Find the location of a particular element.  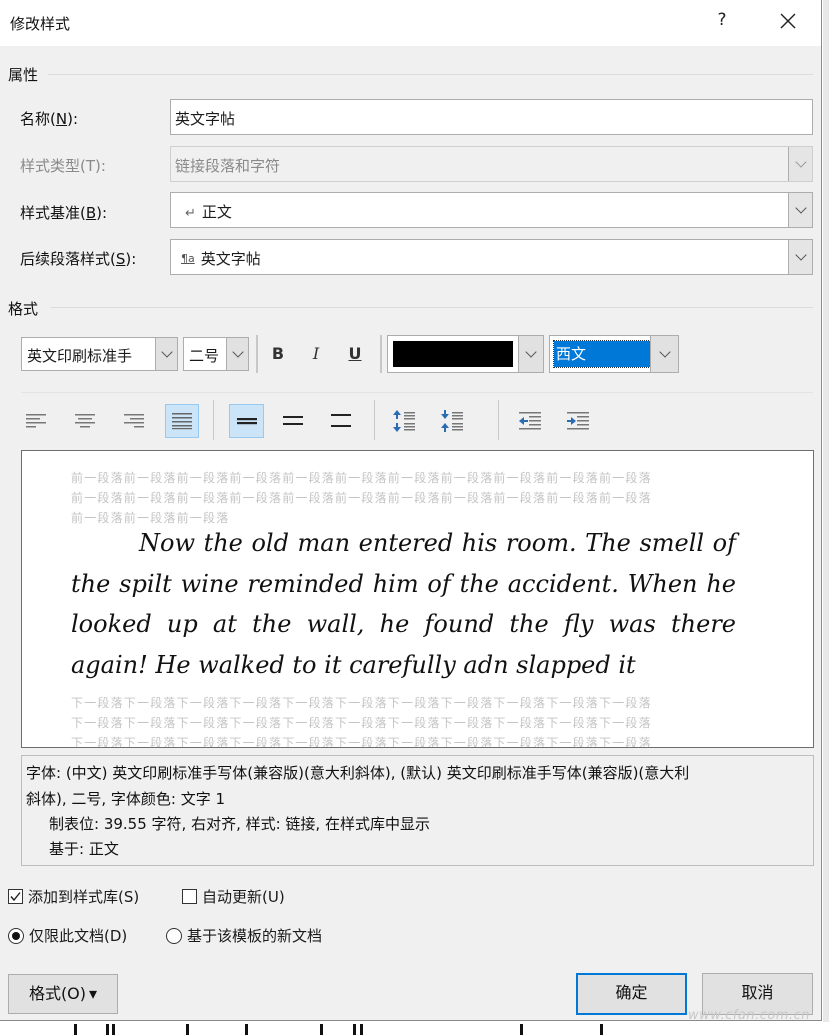

new-documents-label: 基于该模板的新文档 is located at coordinates (255, 936).